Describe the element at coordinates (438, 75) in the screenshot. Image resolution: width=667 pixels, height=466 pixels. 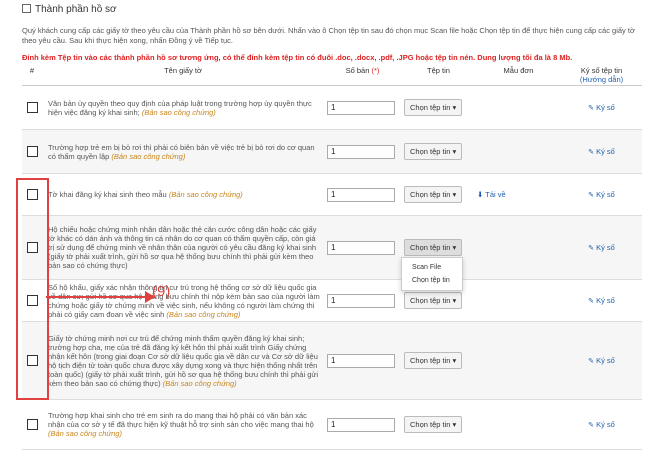
I see `header-file: Tệp tin` at that location.